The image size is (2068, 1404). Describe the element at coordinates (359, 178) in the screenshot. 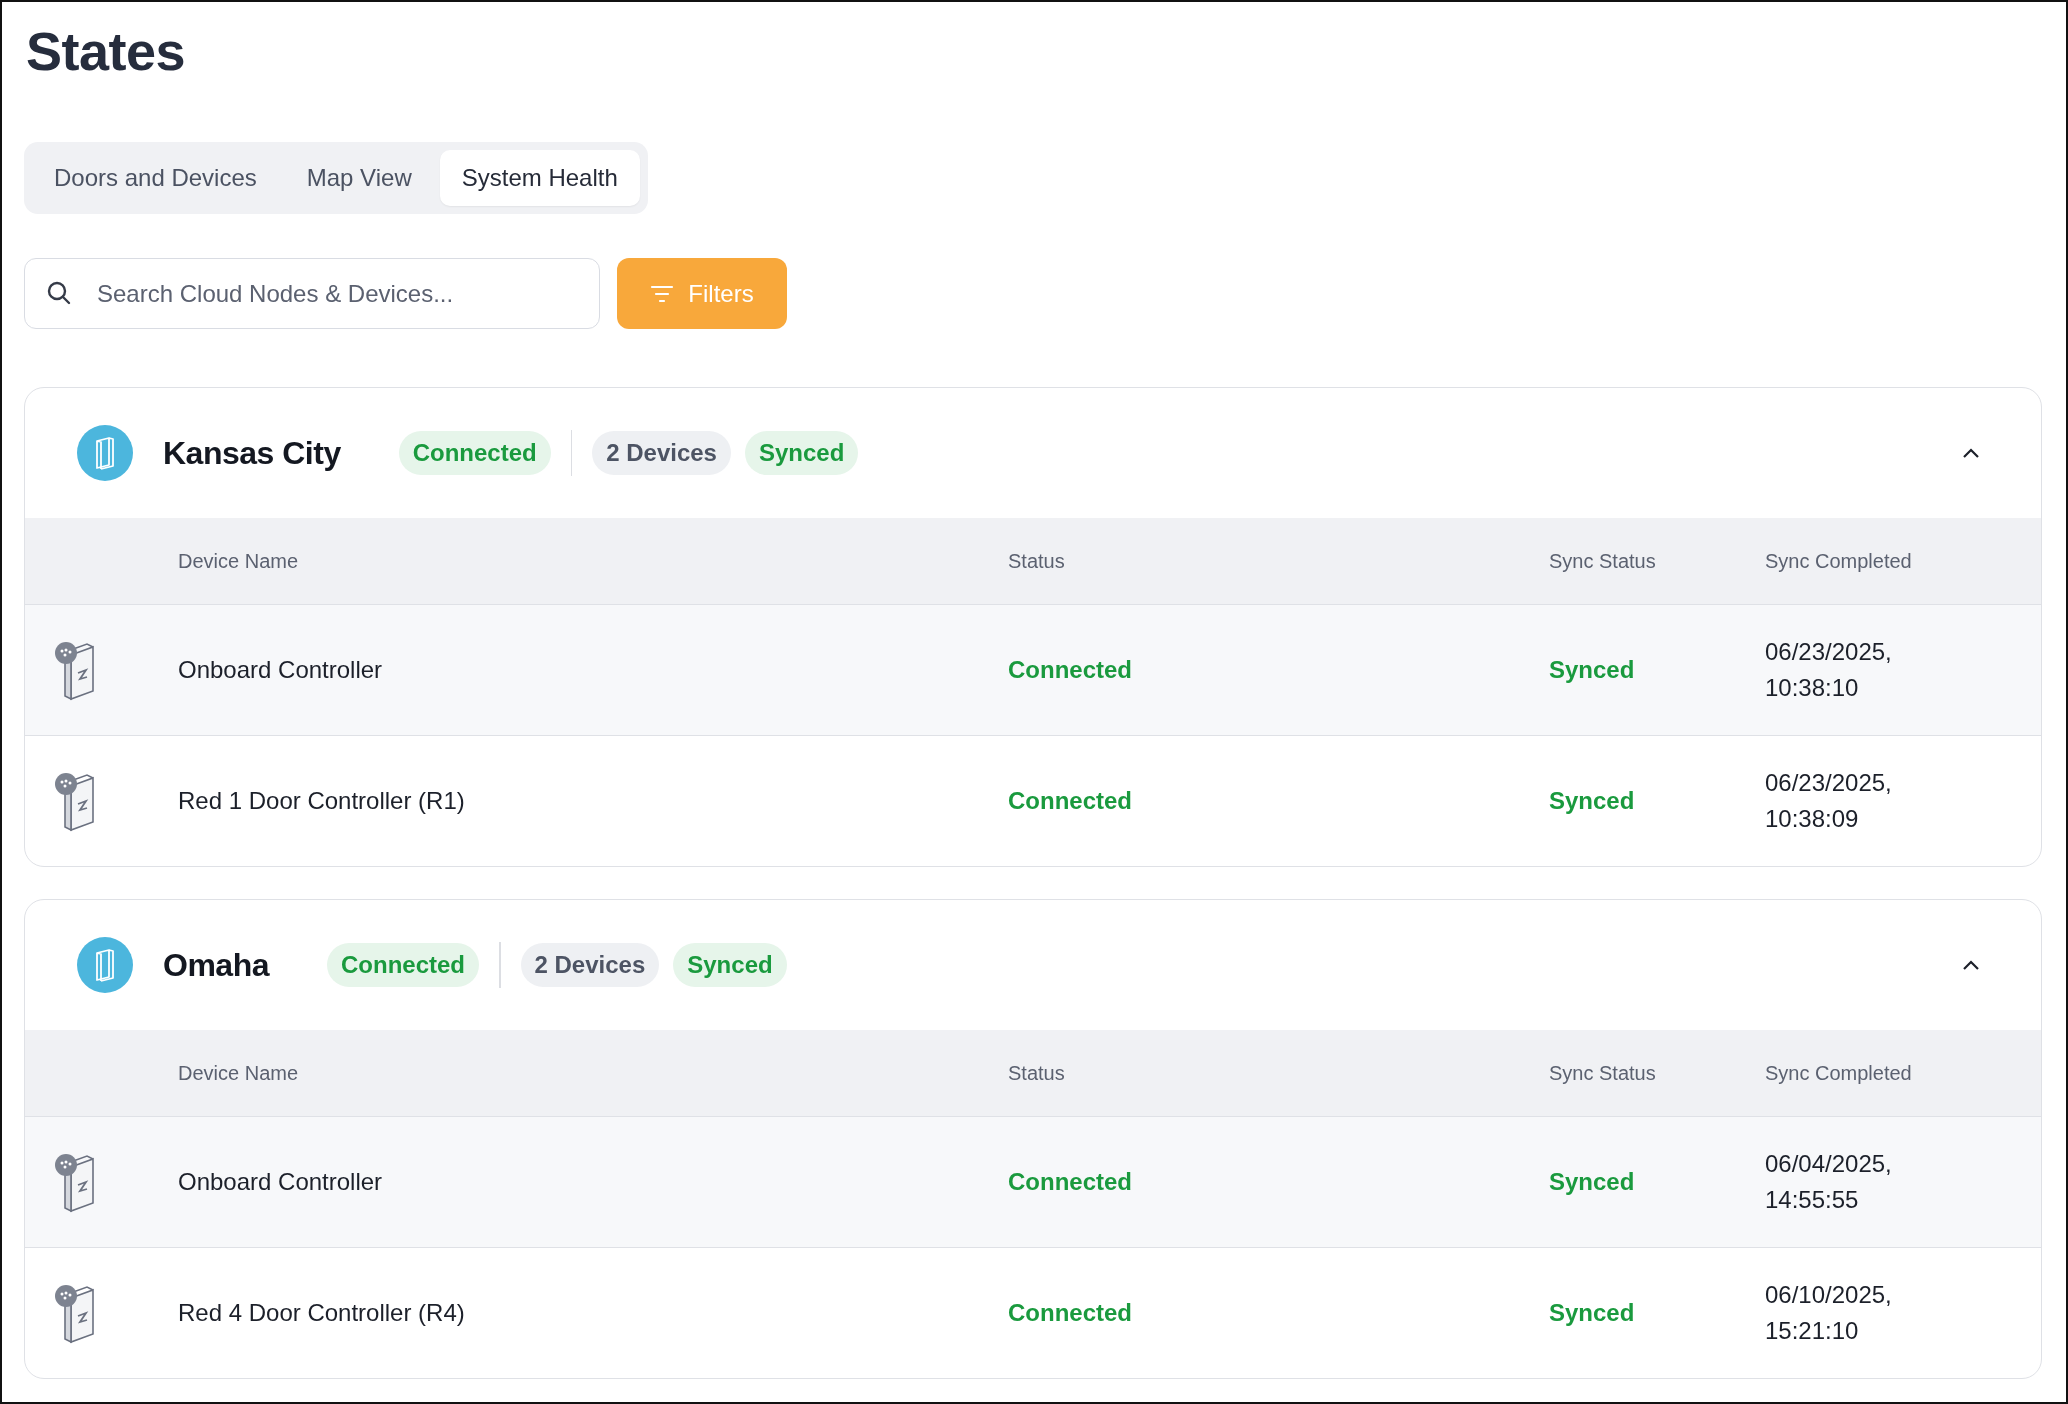

I see `tab: Map View` at that location.